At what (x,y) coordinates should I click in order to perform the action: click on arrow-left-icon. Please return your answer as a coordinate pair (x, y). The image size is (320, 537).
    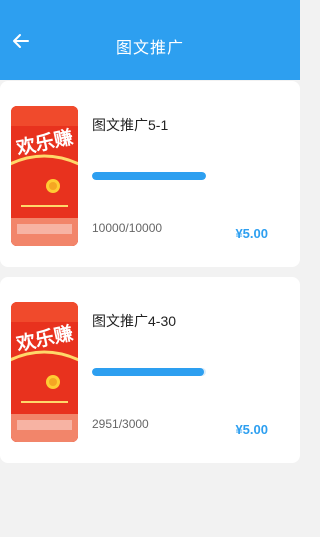
    Looking at the image, I should click on (21, 41).